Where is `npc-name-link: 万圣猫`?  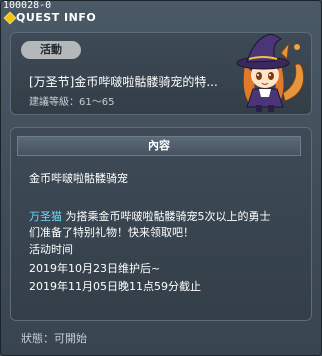
npc-name-link: 万圣猫 is located at coordinates (45, 216).